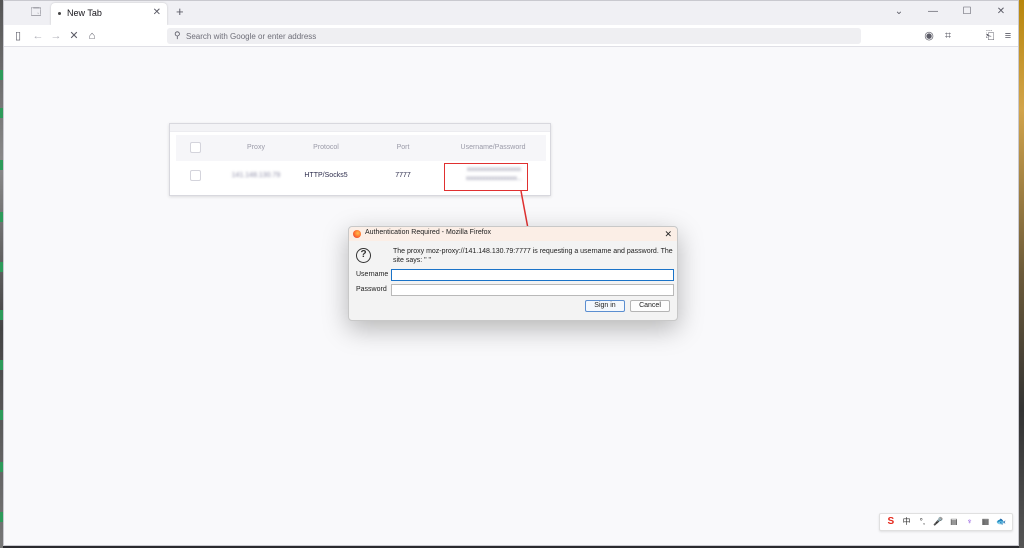 The height and width of the screenshot is (548, 1024). Describe the element at coordinates (326, 175) in the screenshot. I see `cell-protocol: HTTP/Socks5` at that location.